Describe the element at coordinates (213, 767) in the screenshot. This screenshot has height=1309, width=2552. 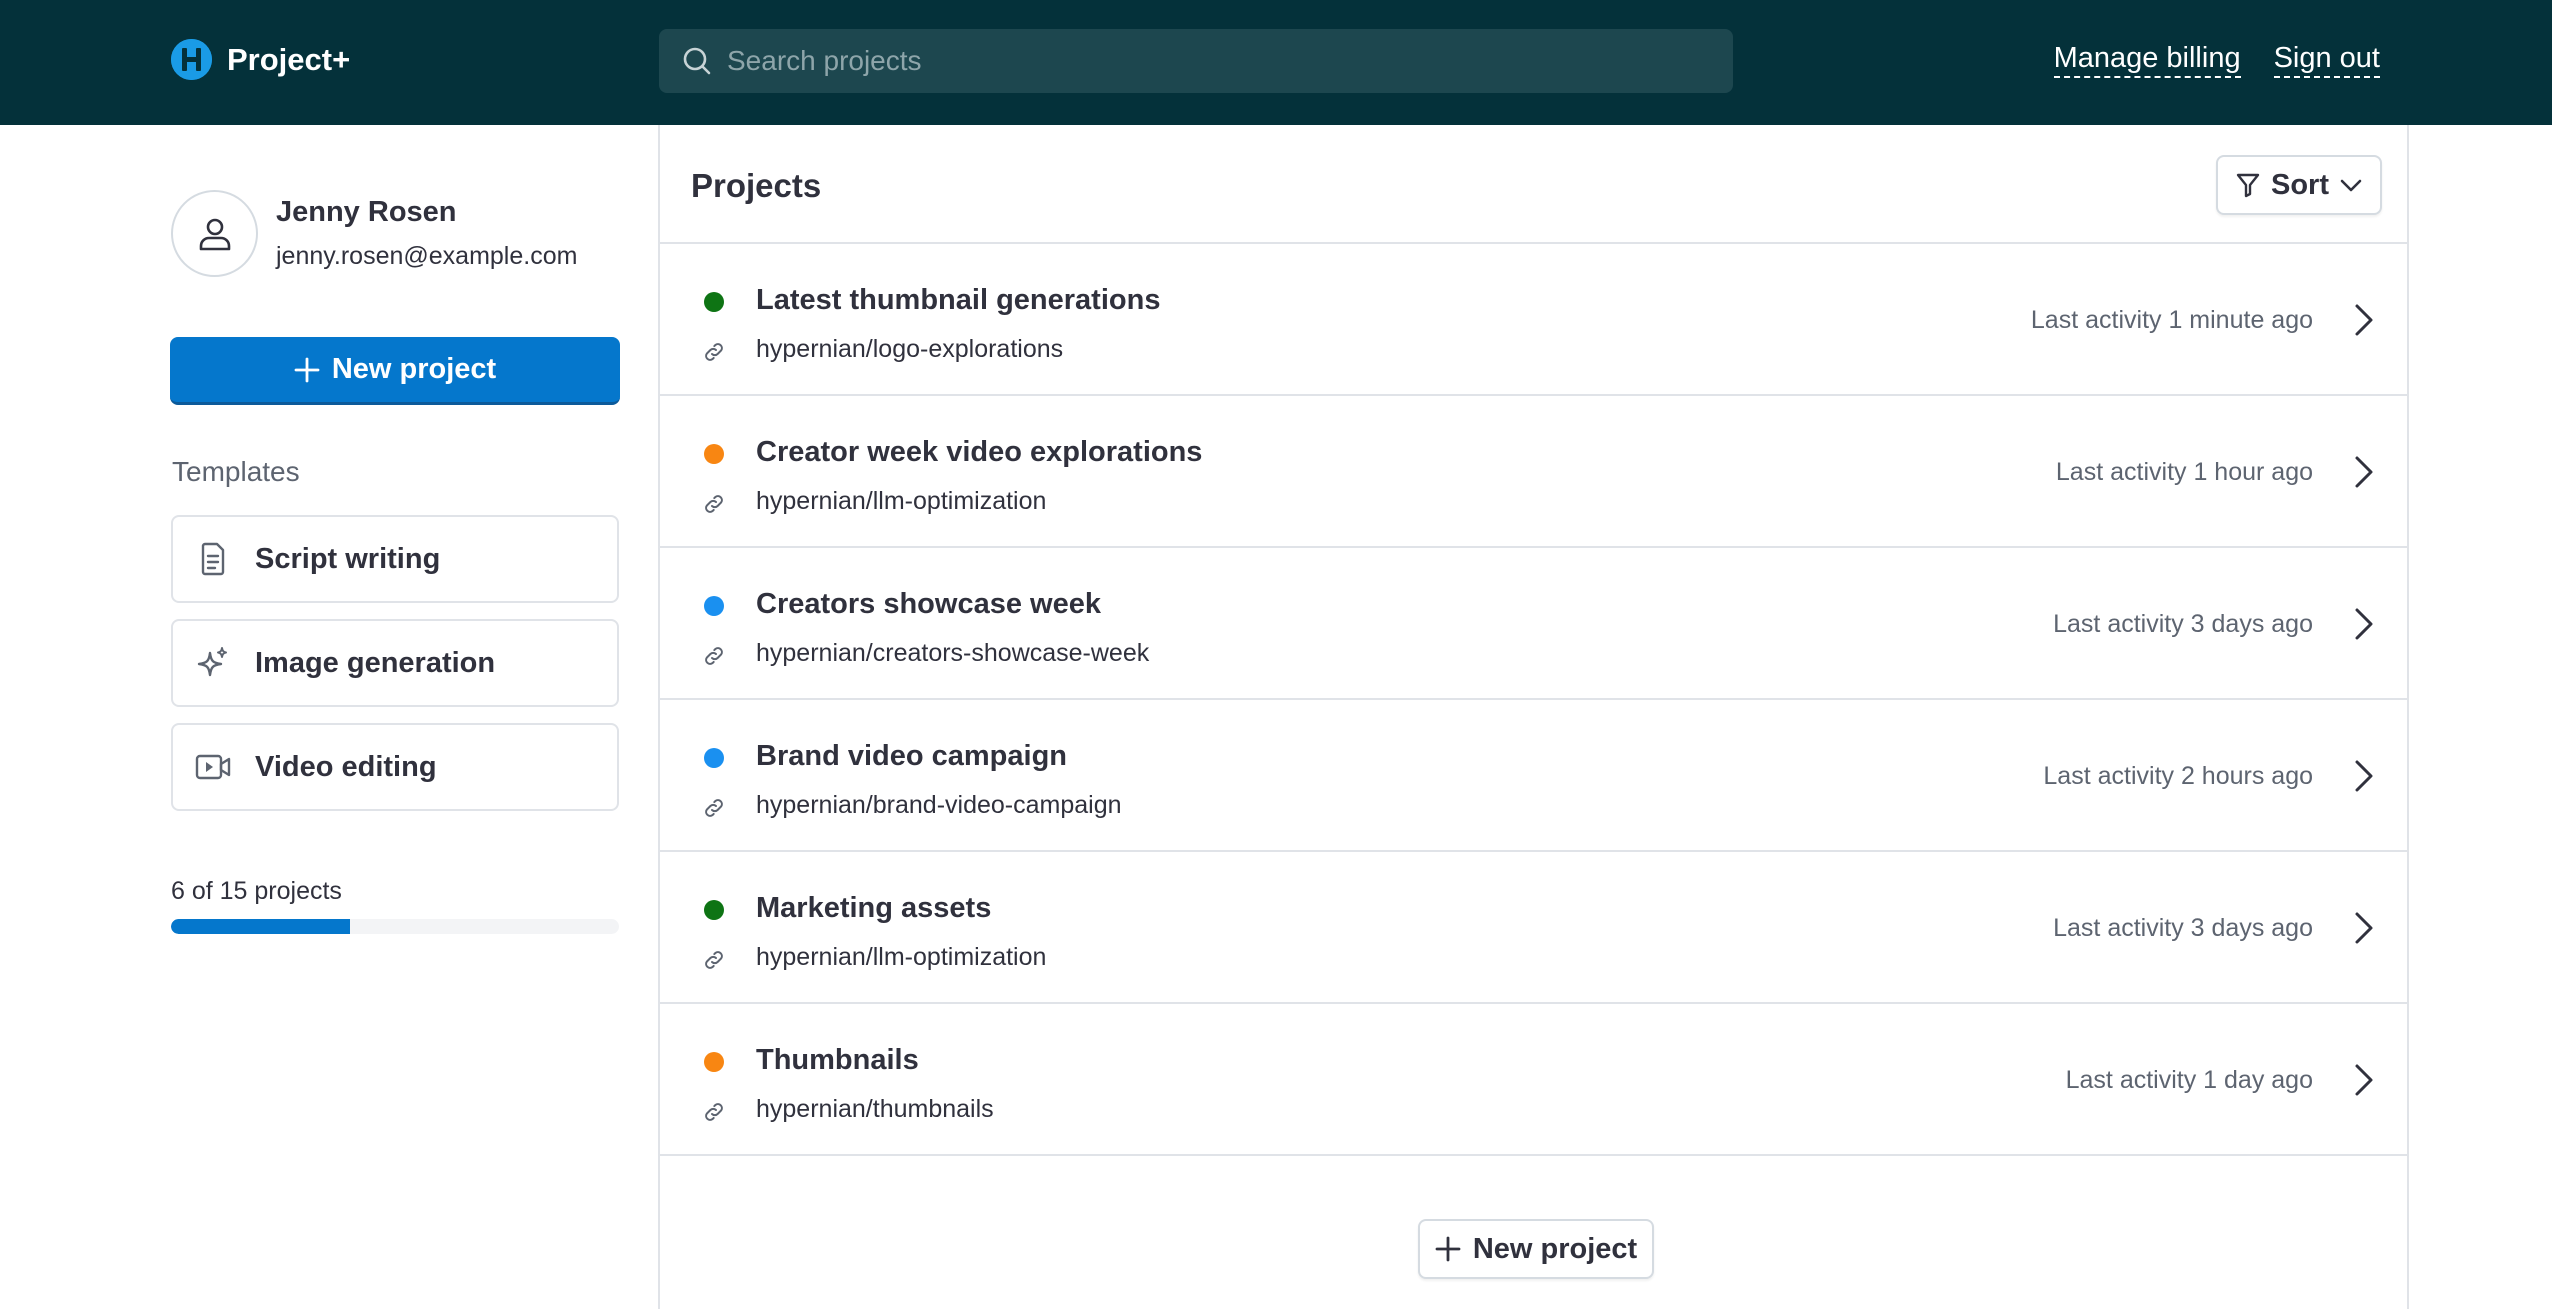
I see `video-icon` at that location.